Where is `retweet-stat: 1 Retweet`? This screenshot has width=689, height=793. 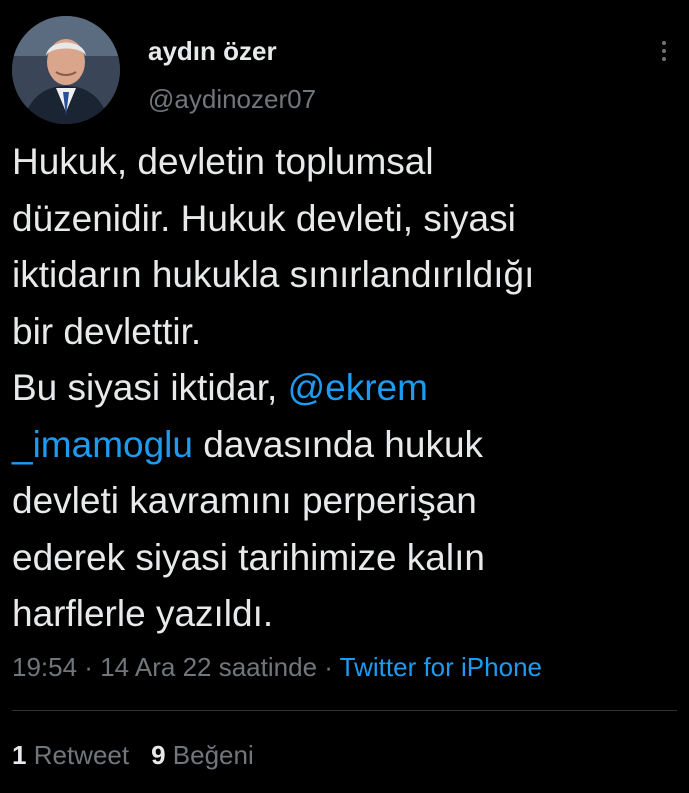 retweet-stat: 1 Retweet is located at coordinates (70, 755).